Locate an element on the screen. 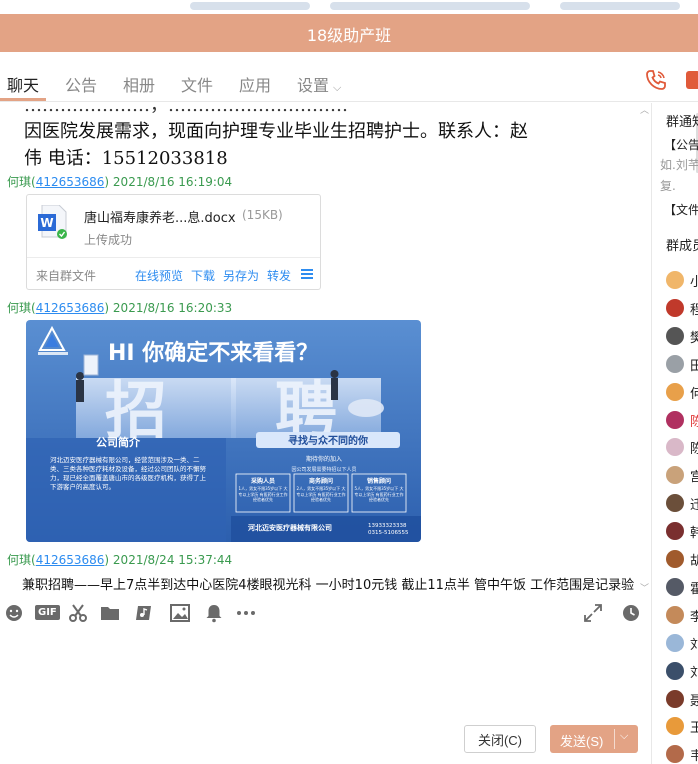 The width and height of the screenshot is (698, 764). video-call-icon is located at coordinates (692, 80).